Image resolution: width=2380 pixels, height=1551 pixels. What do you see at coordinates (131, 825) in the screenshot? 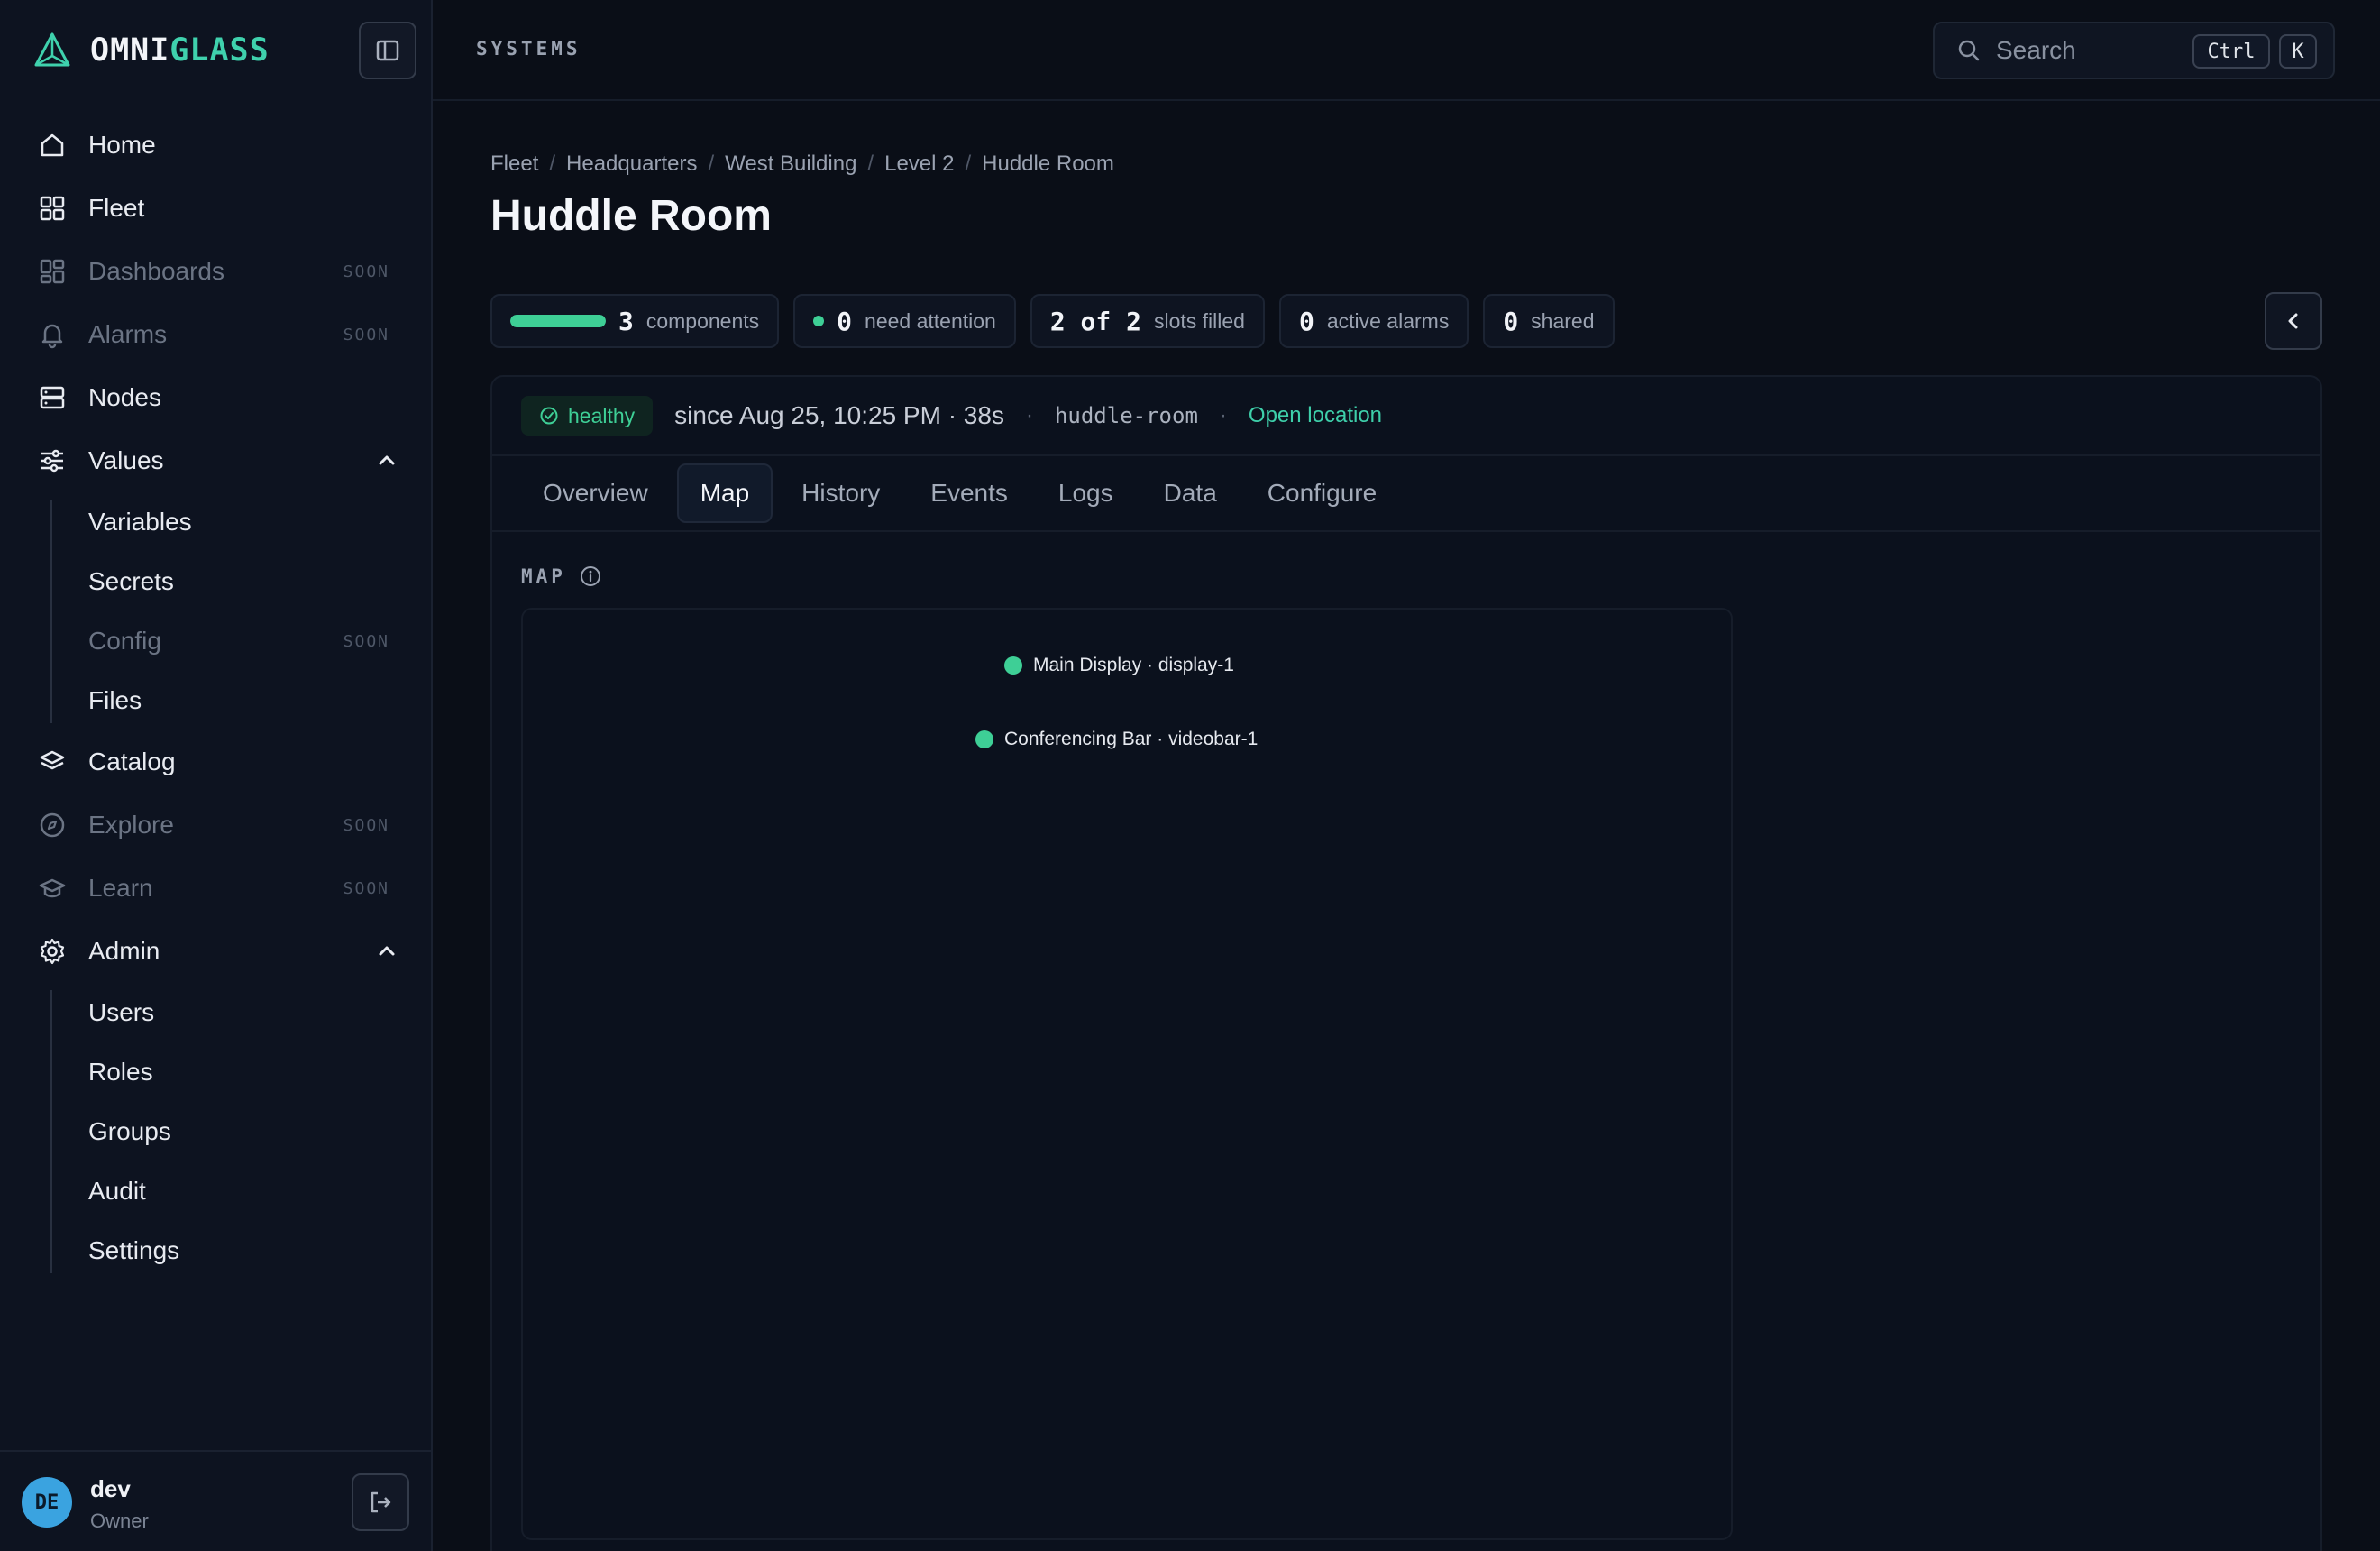
I see `sidebar-item-label: Explore` at bounding box center [131, 825].